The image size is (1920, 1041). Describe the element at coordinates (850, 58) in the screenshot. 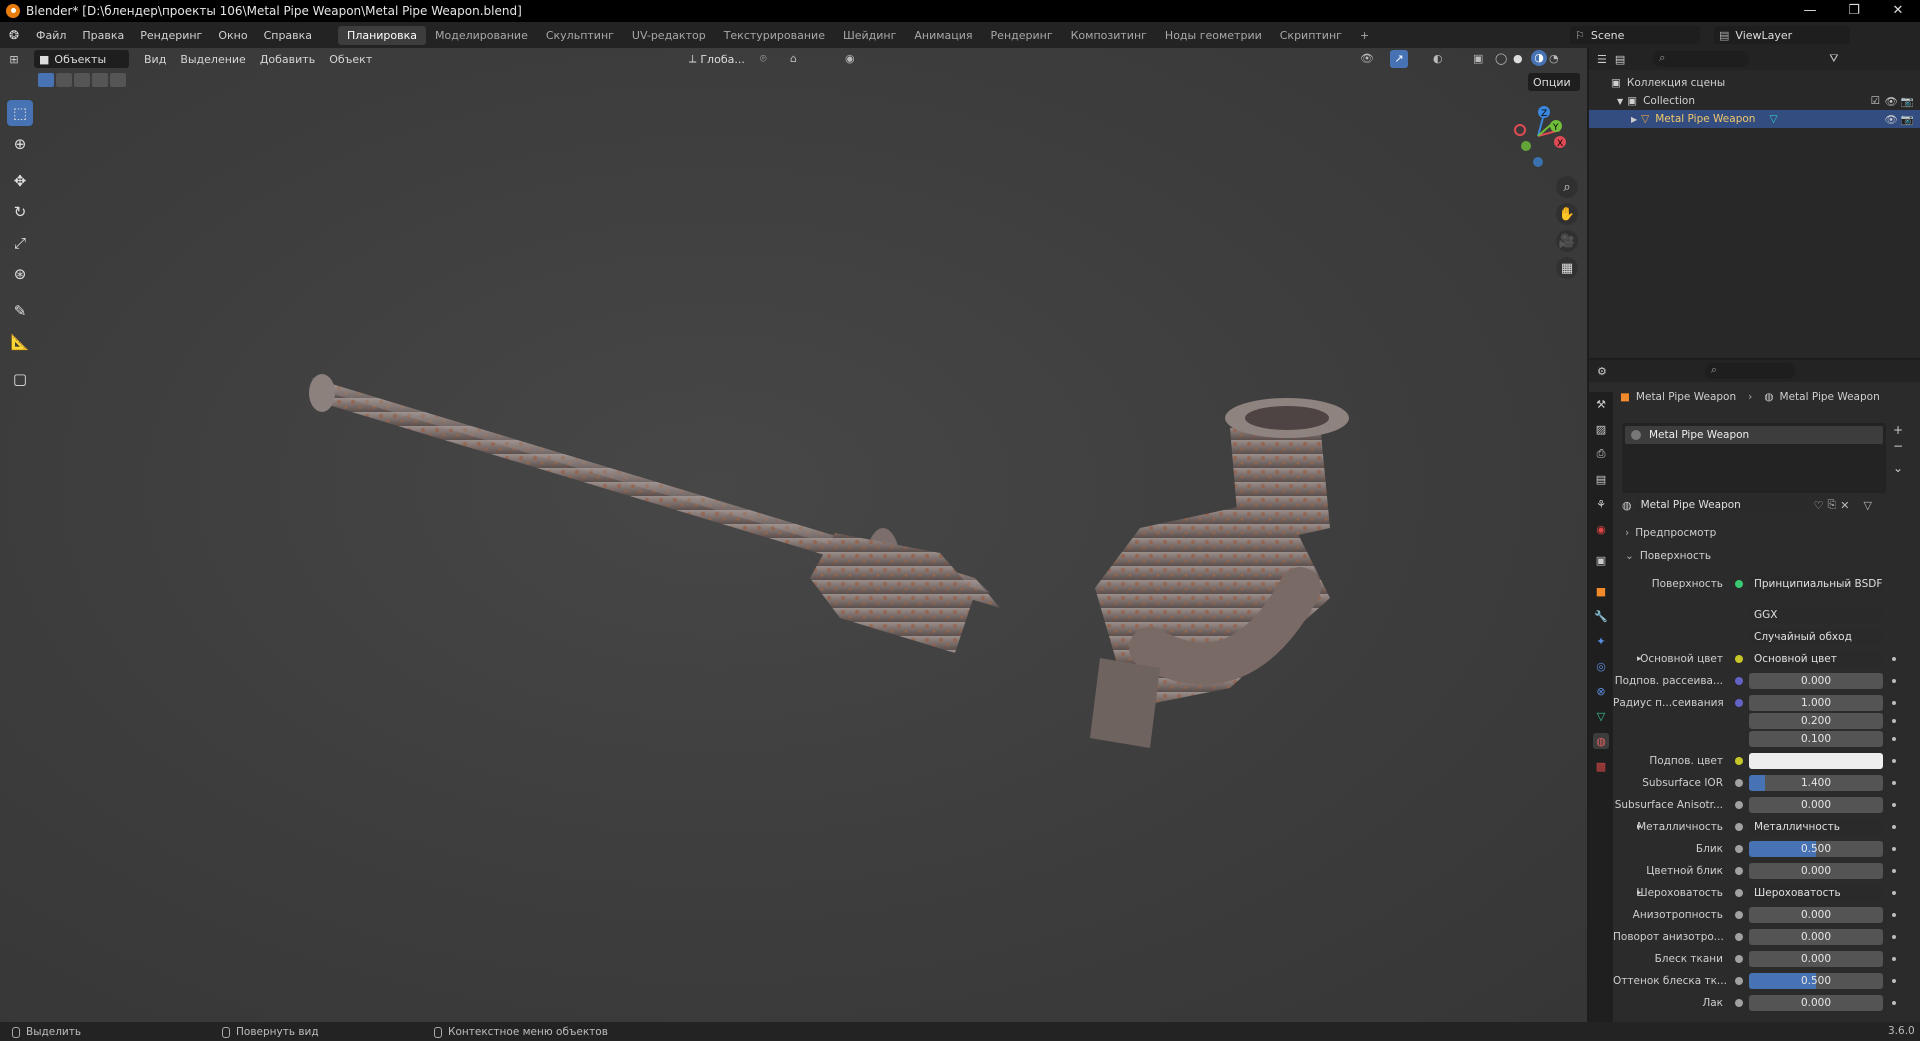

I see `proportional-edit-icon: ◉` at that location.